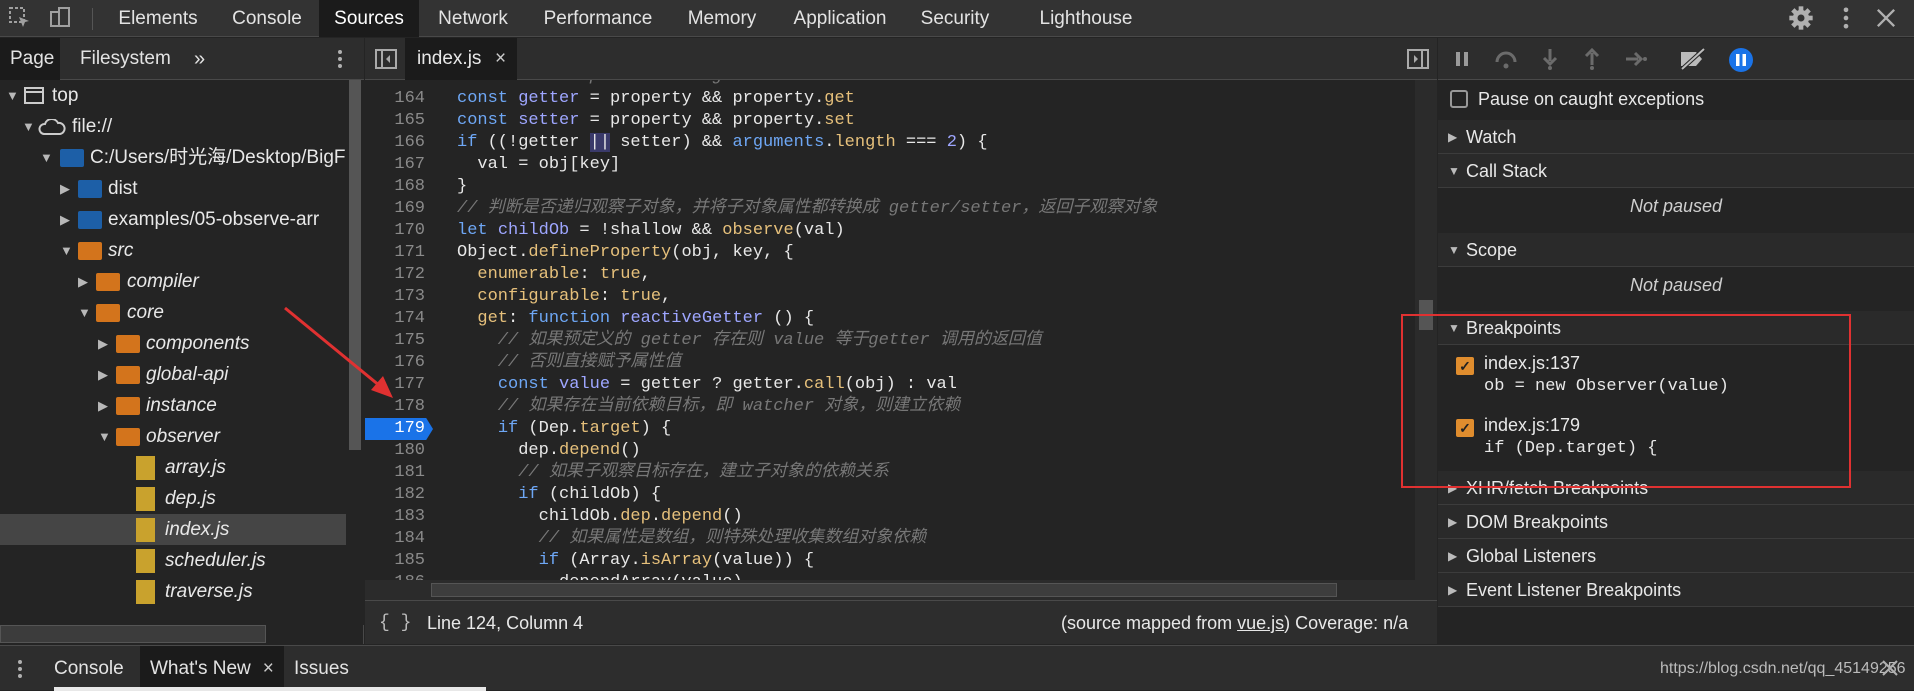 This screenshot has height=691, width=1914. What do you see at coordinates (1592, 59) in the screenshot?
I see `step-out-icon` at bounding box center [1592, 59].